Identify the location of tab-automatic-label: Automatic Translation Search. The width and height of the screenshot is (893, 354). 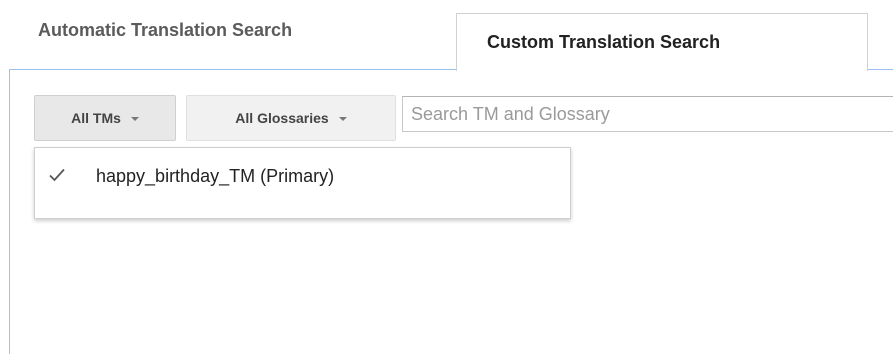
(165, 29).